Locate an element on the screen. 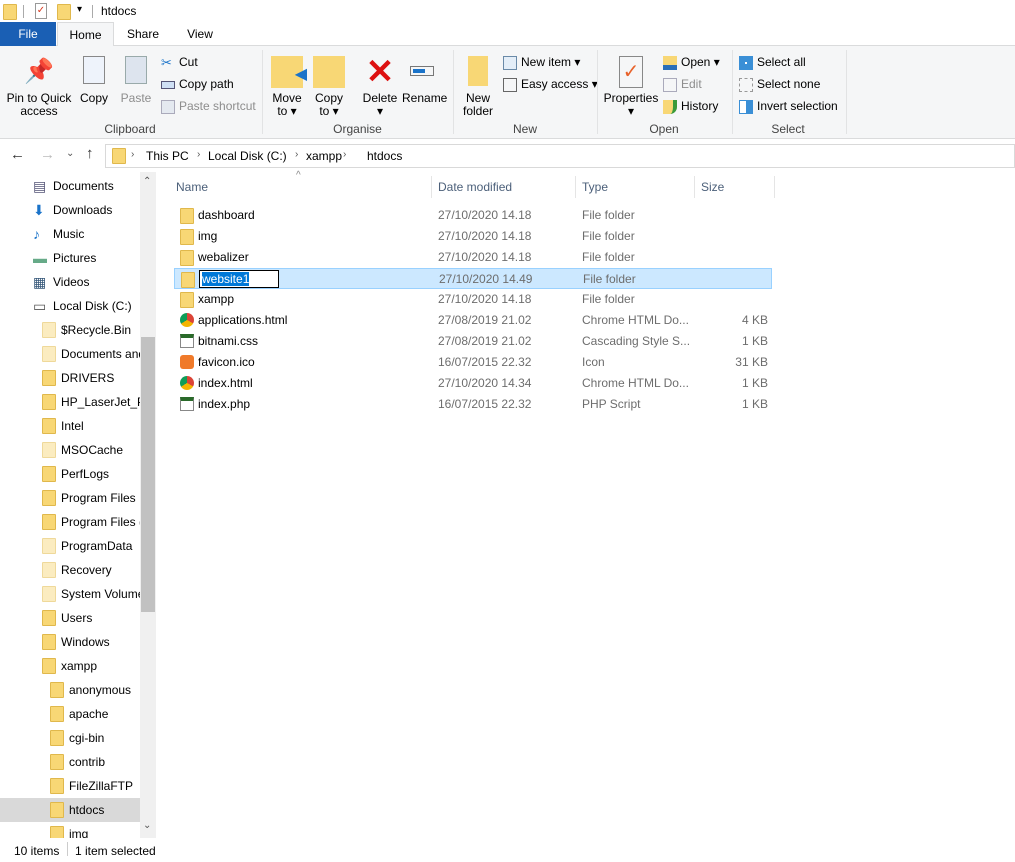 This screenshot has width=1015, height=862. nav-item-videos: ▦ Videos is located at coordinates (70, 282).